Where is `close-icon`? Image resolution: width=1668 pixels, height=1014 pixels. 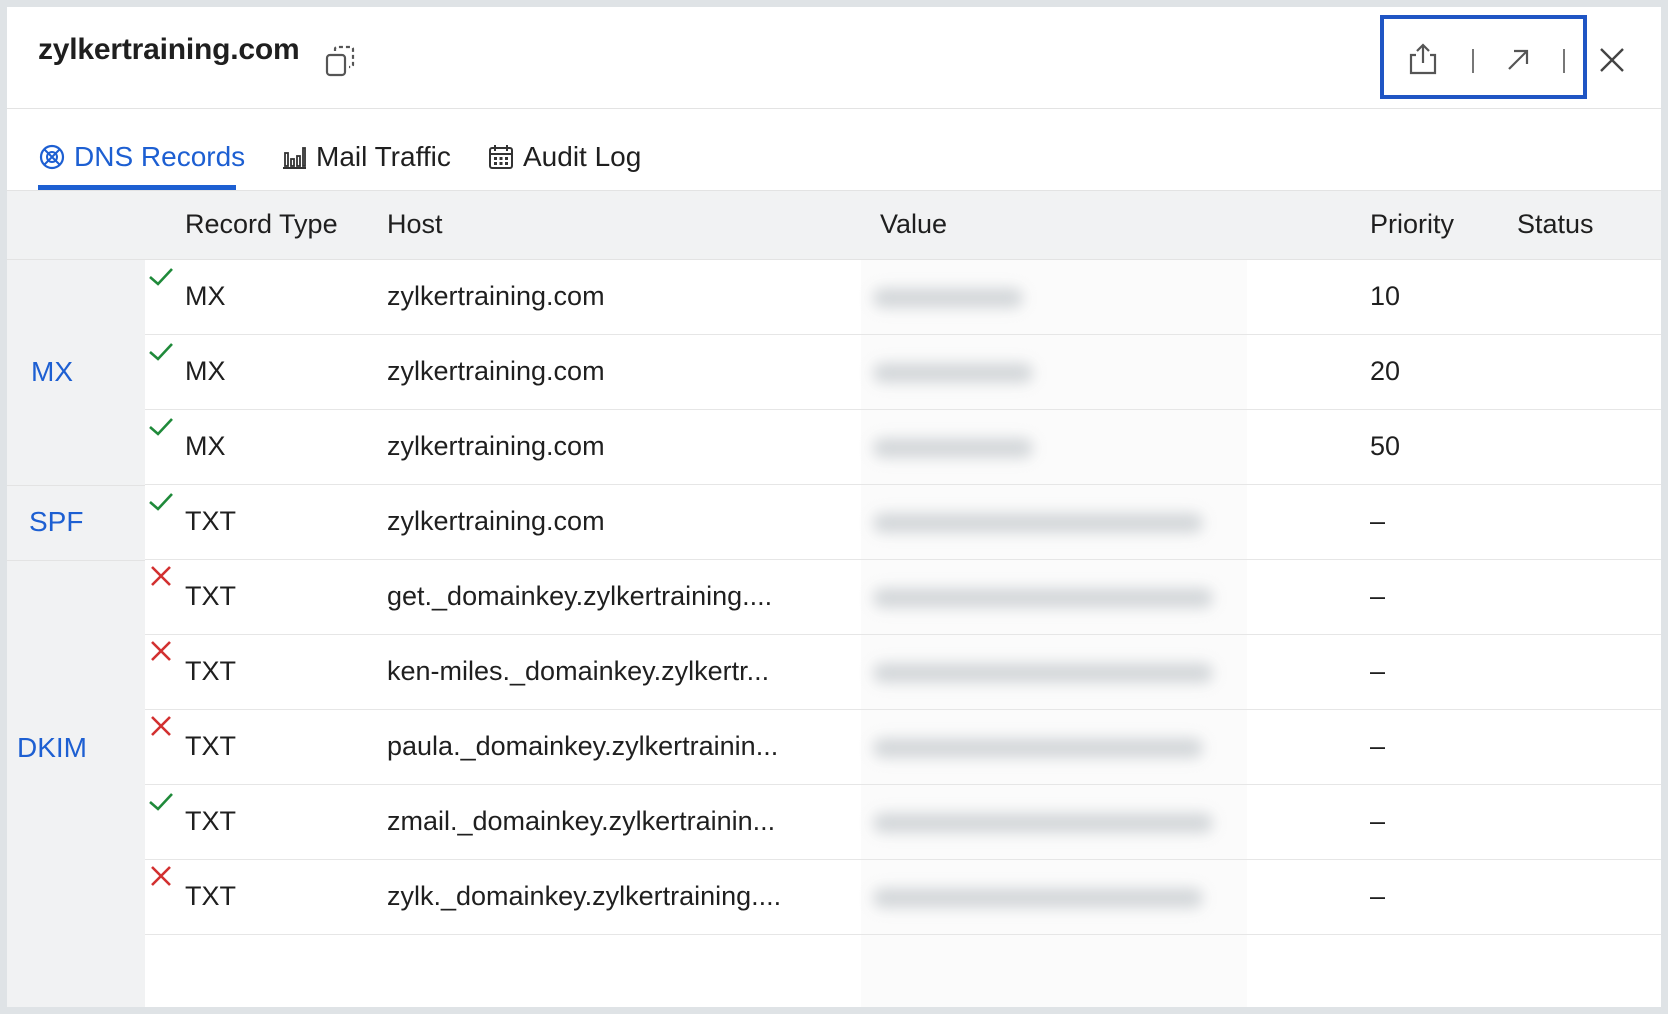 close-icon is located at coordinates (1612, 60).